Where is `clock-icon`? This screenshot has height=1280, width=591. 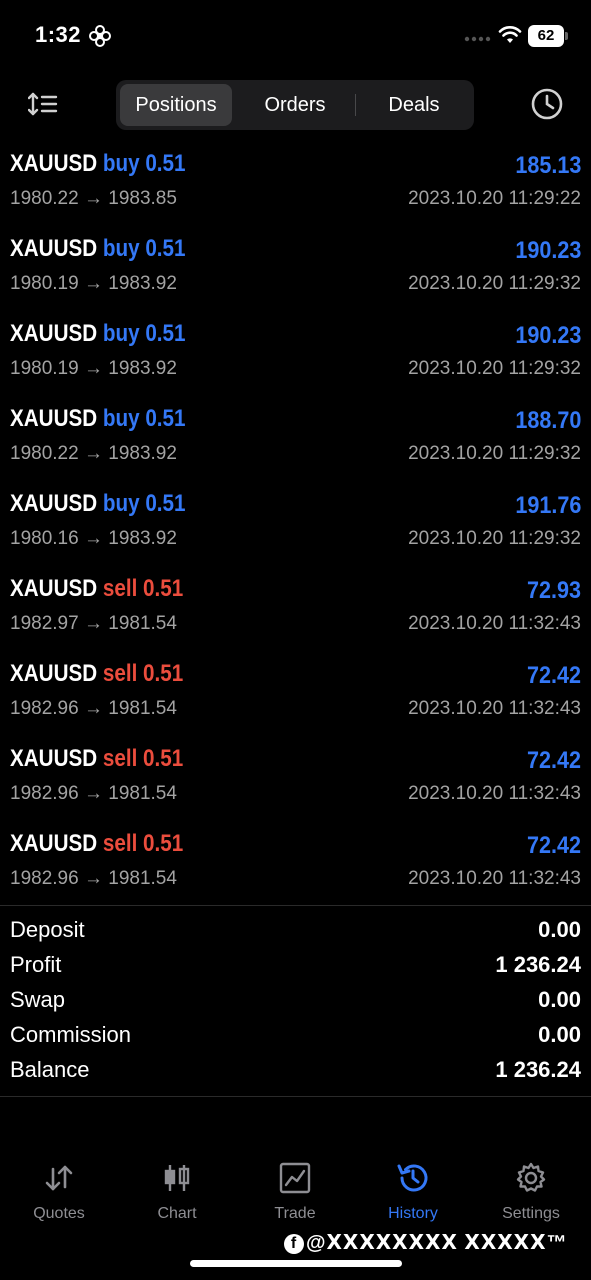 clock-icon is located at coordinates (547, 104).